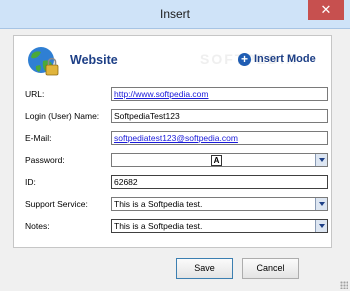  I want to click on title-bar: Insert ✕, so click(175, 14).